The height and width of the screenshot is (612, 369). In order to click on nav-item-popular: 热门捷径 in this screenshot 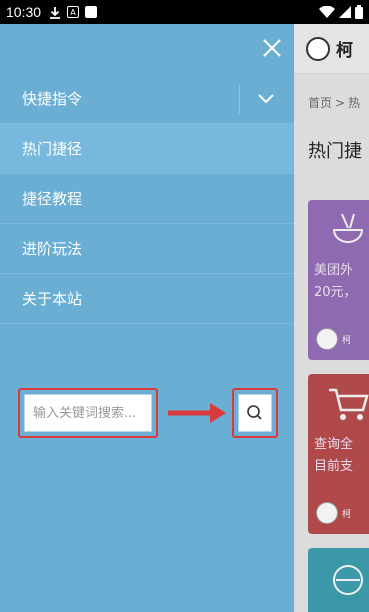, I will do `click(147, 149)`.